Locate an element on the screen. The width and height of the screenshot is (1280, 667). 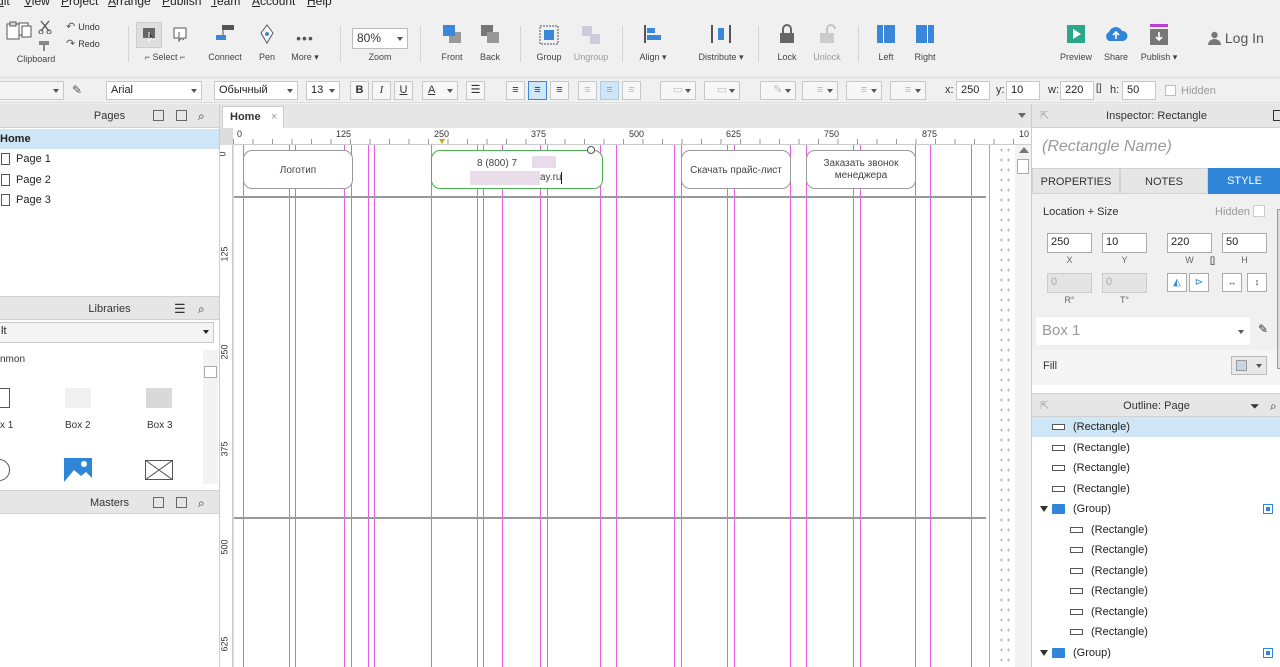
font-family-select: Arial is located at coordinates (154, 90).